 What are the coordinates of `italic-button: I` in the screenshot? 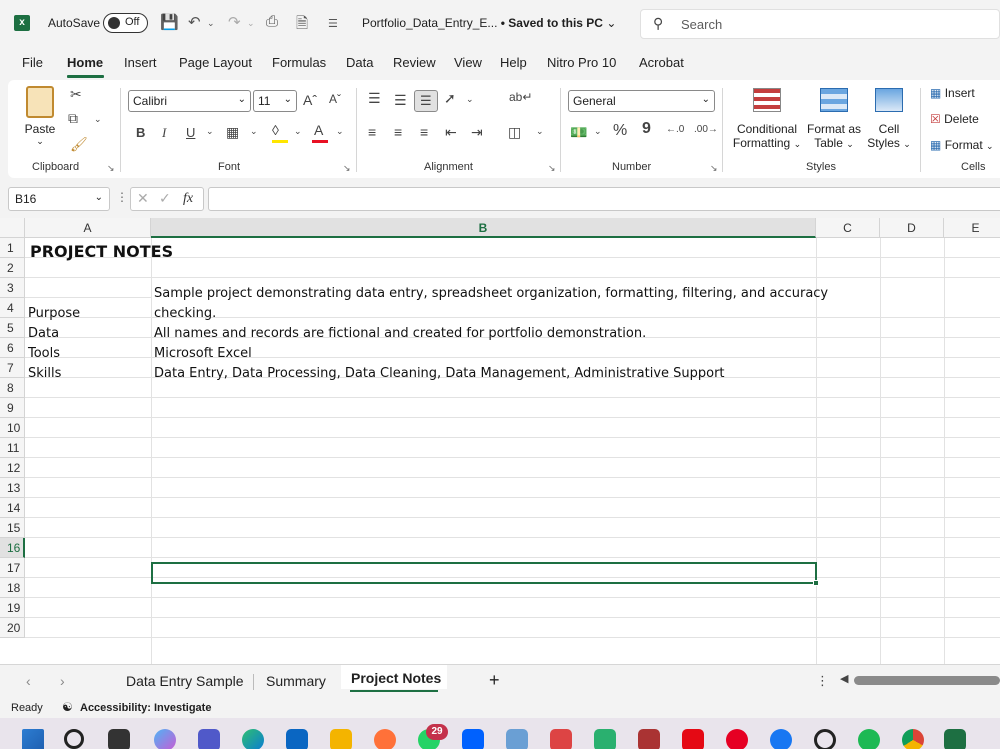 It's located at (164, 133).